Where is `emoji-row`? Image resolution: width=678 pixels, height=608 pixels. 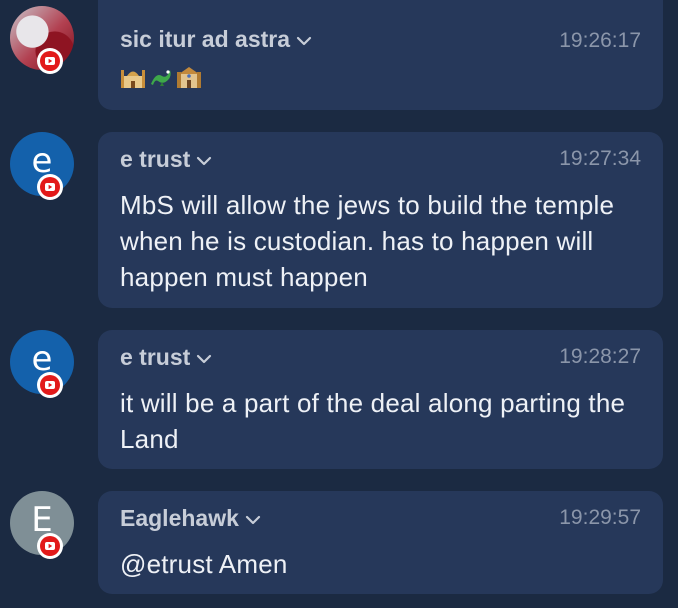
emoji-row is located at coordinates (161, 77).